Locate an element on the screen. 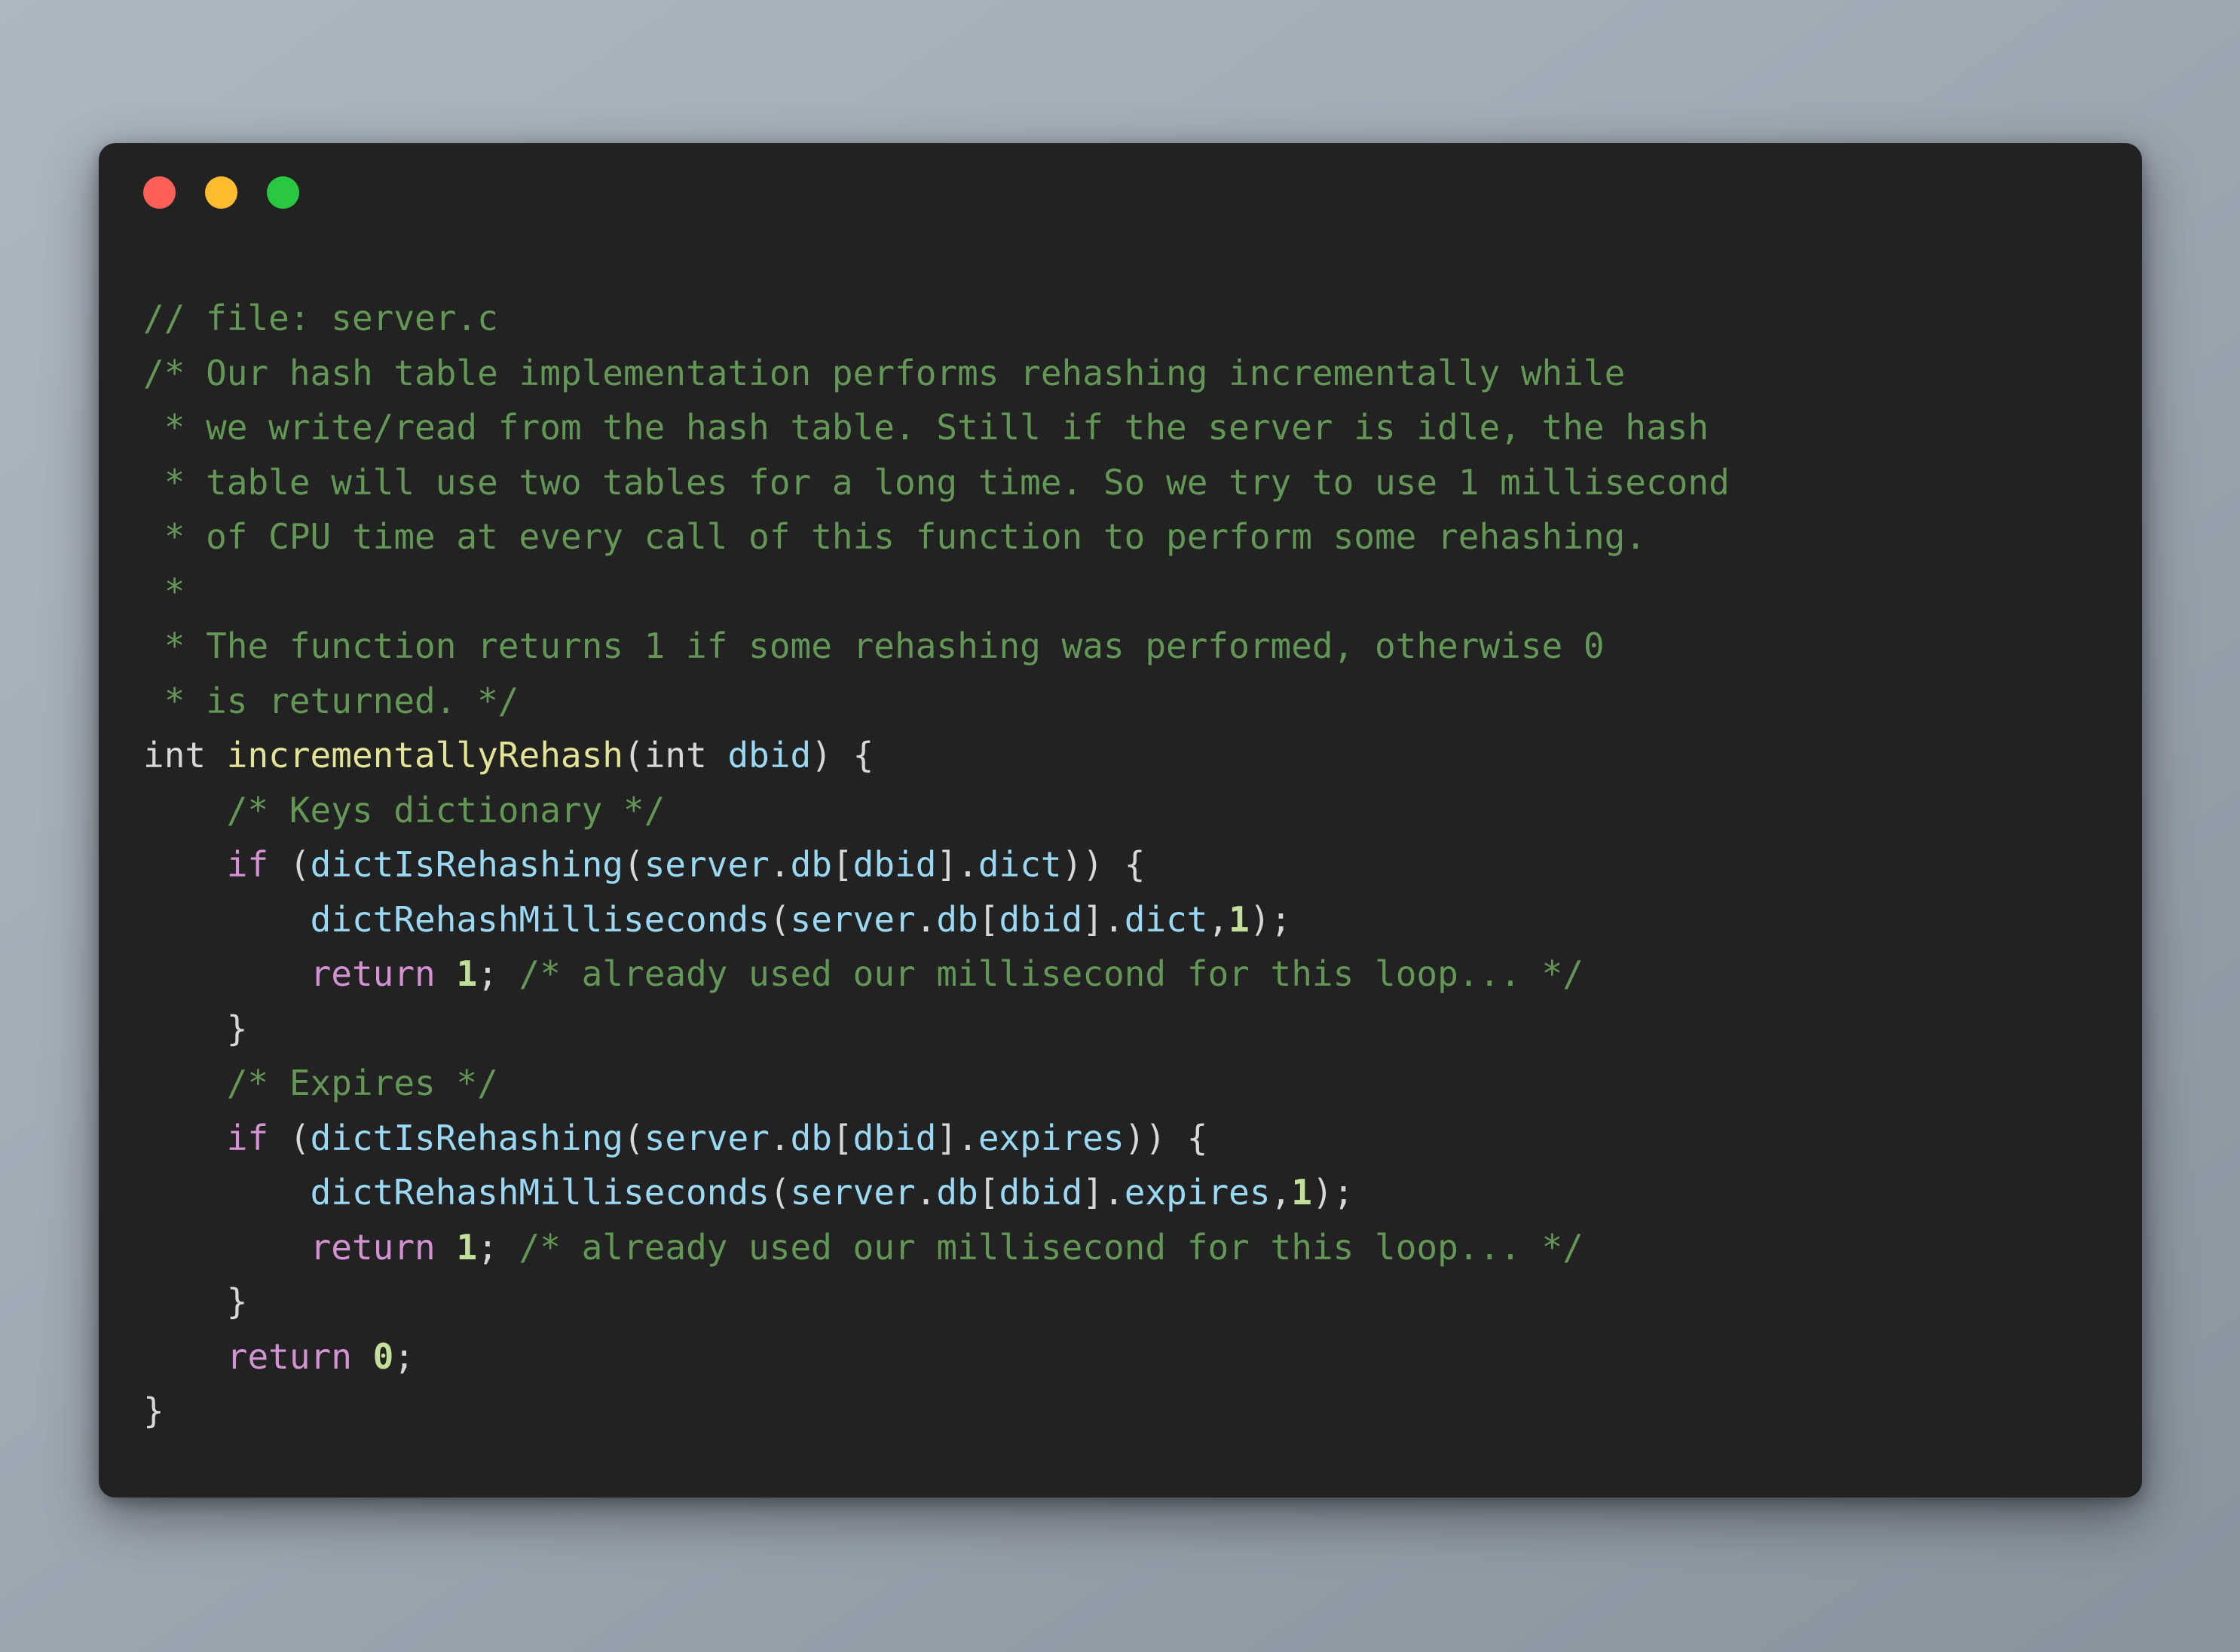 This screenshot has height=1652, width=2240. code-token-comment: /* Keys dictionary */ is located at coordinates (446, 810).